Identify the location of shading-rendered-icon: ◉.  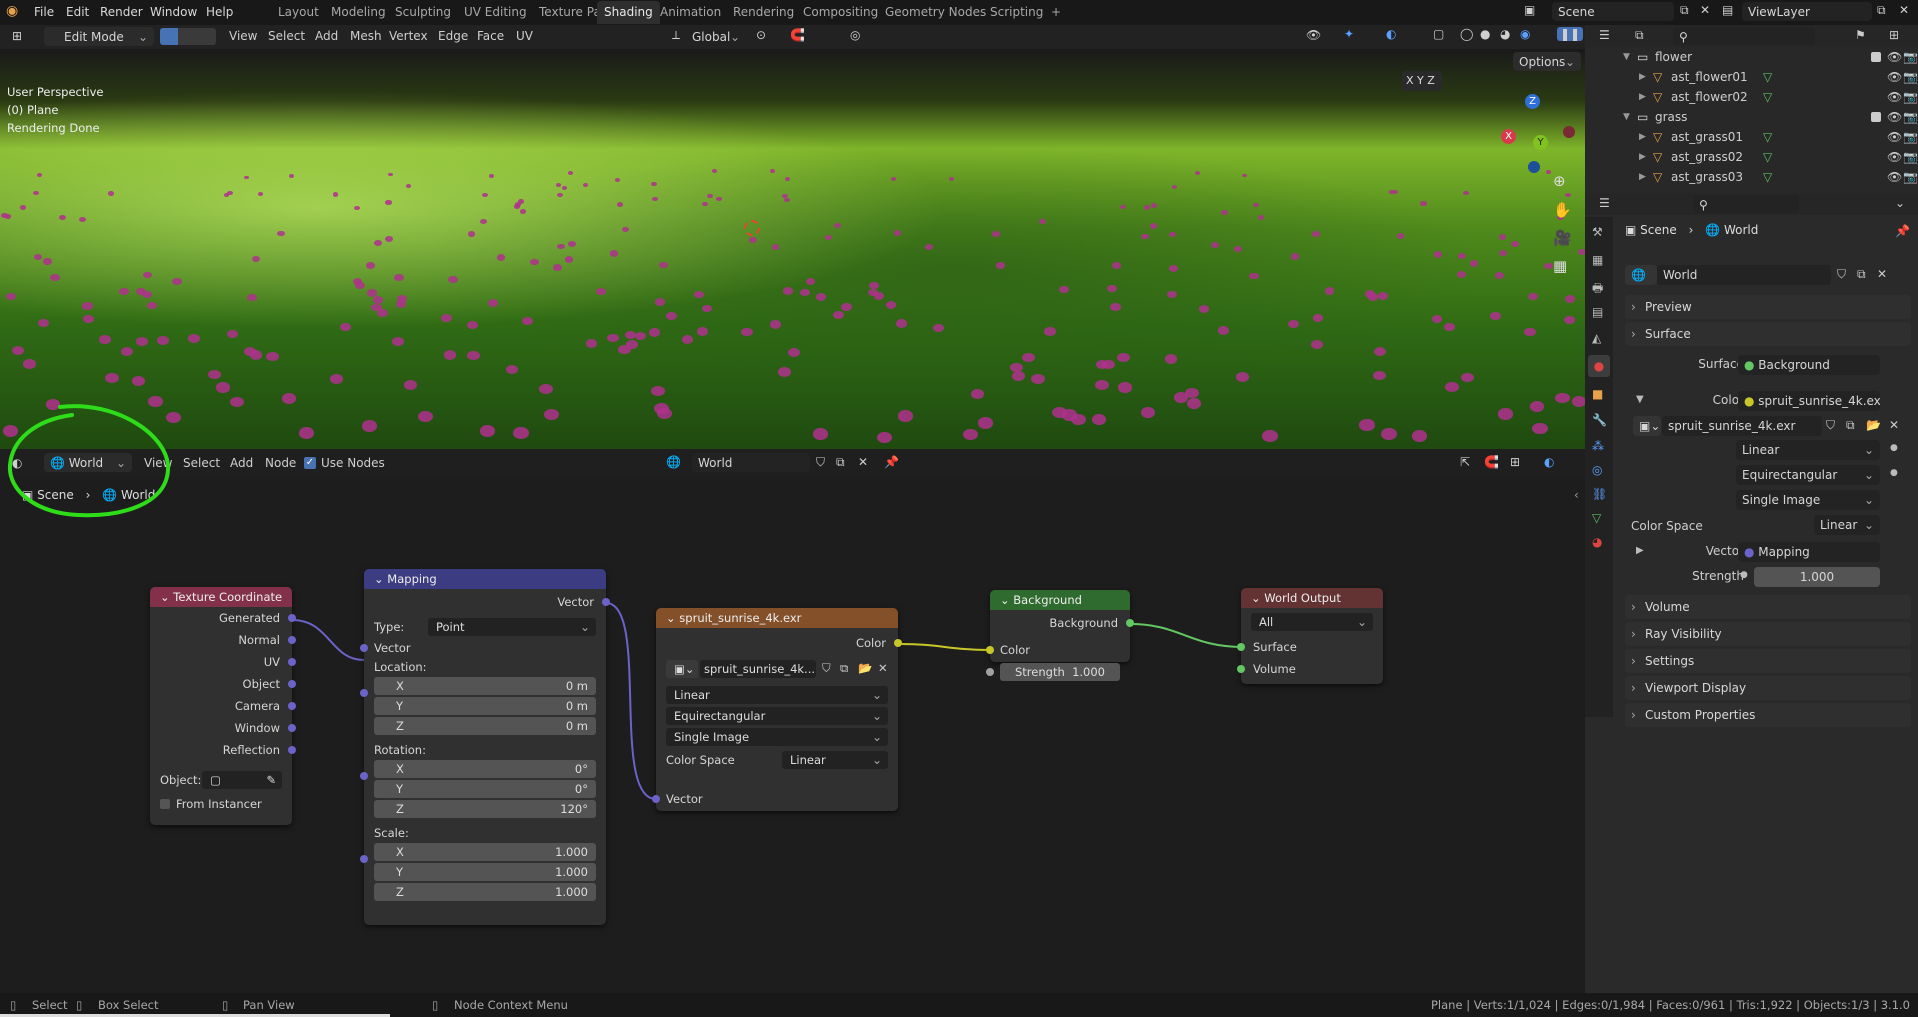
(1525, 34).